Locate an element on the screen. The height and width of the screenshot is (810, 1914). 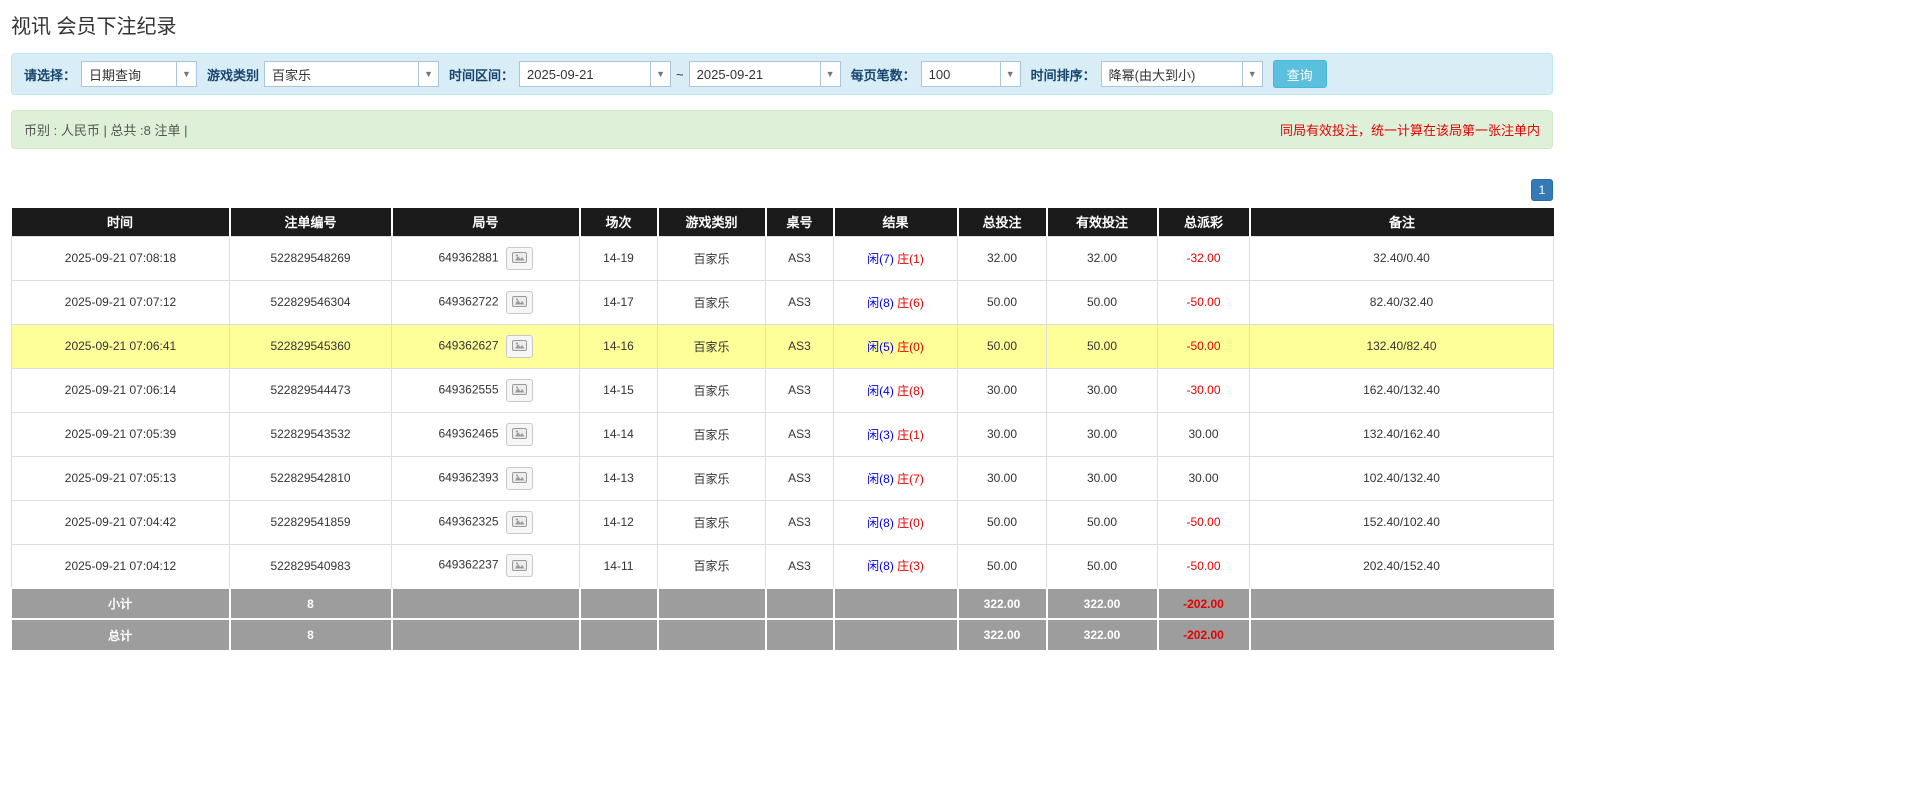
cell-payout: -30.00 is located at coordinates (1203, 390).